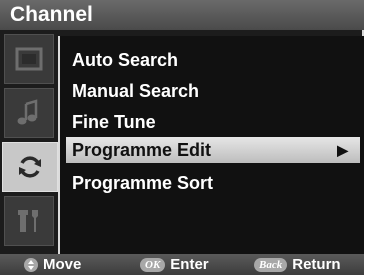  What do you see at coordinates (189, 264) in the screenshot?
I see `enter-hint-label: Enter` at bounding box center [189, 264].